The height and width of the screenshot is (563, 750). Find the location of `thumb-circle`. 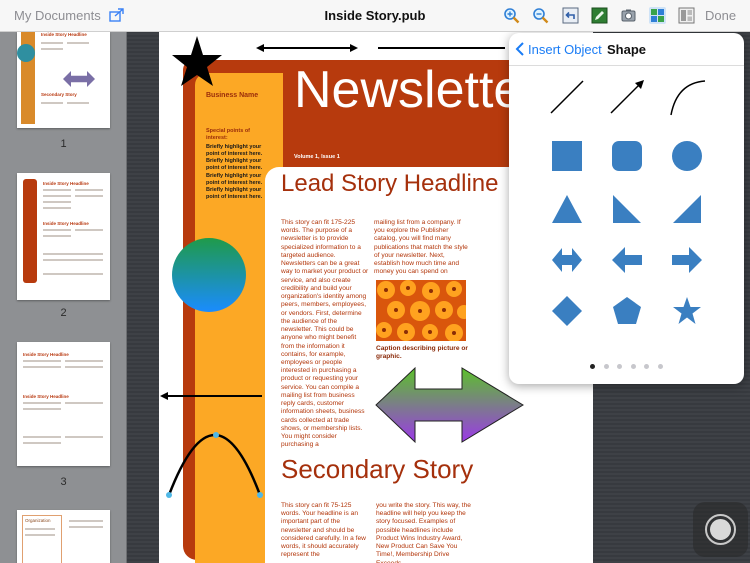

thumb-circle is located at coordinates (26, 53).